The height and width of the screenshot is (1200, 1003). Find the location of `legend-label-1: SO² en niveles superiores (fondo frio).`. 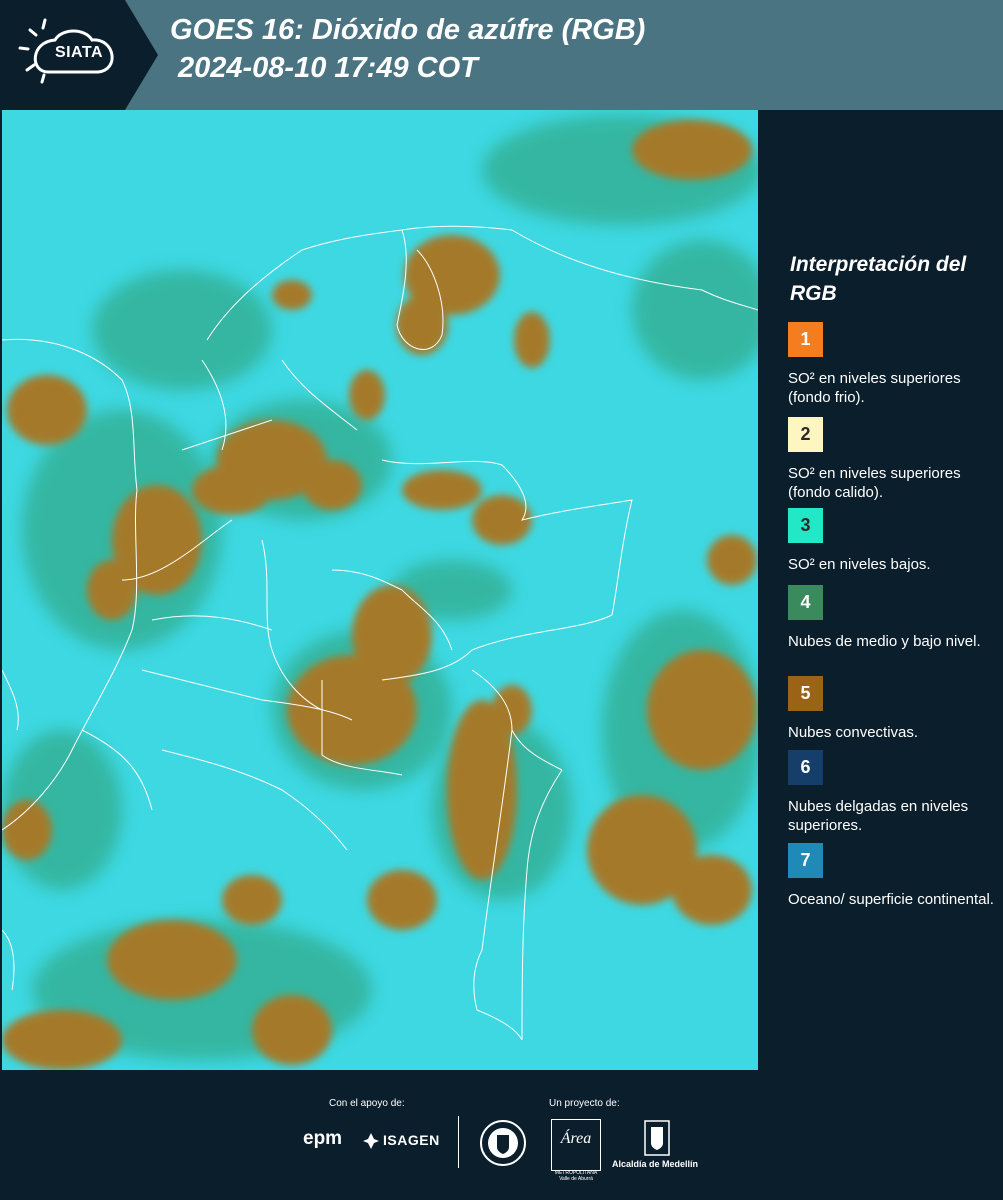

legend-label-1: SO² en niveles superiores (fondo frio). is located at coordinates (874, 388).